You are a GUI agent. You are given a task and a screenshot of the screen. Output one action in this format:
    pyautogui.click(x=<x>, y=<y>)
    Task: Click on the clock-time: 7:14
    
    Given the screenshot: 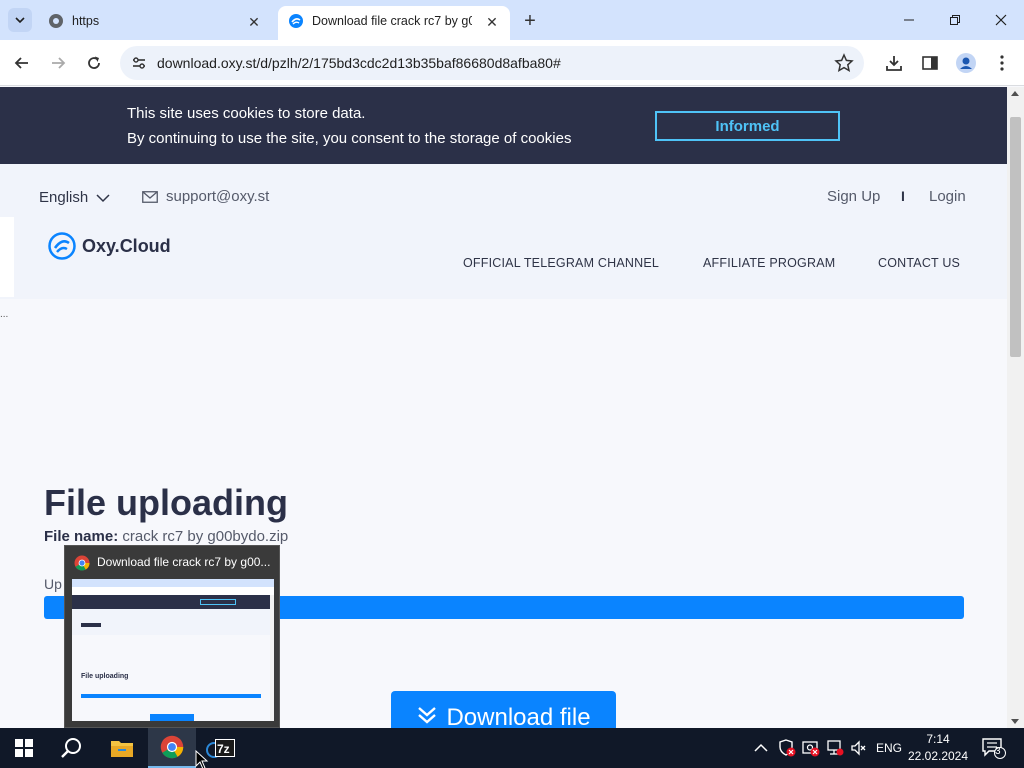 What is the action you would take?
    pyautogui.click(x=938, y=739)
    